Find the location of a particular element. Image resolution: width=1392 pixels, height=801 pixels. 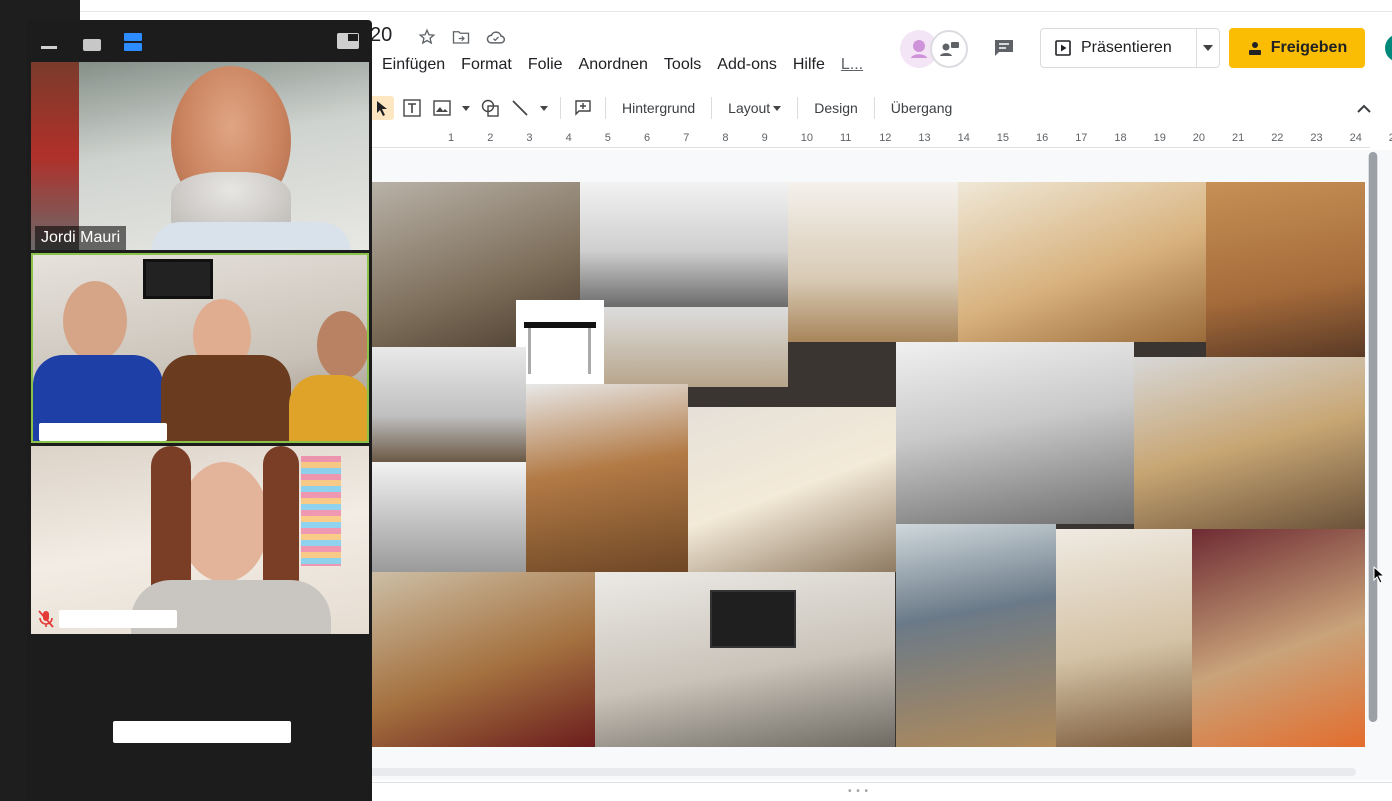

video-panel-header is located at coordinates (199, 41).